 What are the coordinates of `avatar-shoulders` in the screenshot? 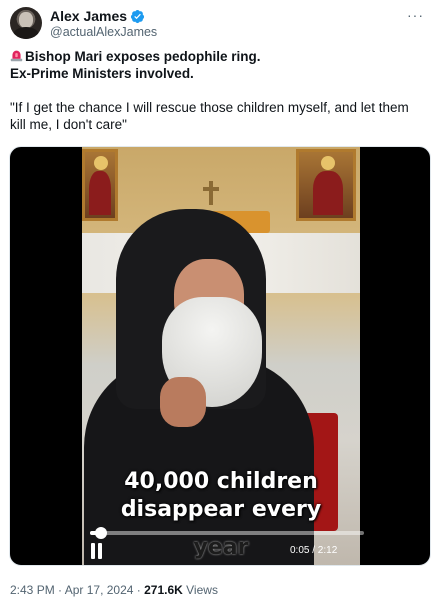 It's located at (26, 33).